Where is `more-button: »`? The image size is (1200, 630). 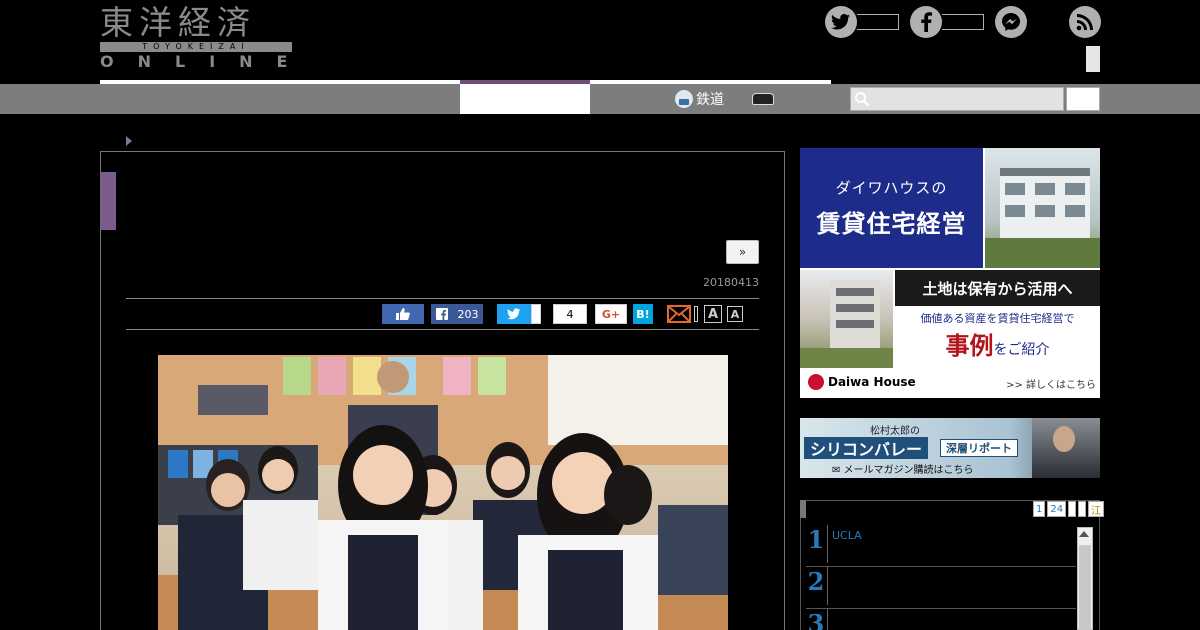
more-button: » is located at coordinates (742, 252).